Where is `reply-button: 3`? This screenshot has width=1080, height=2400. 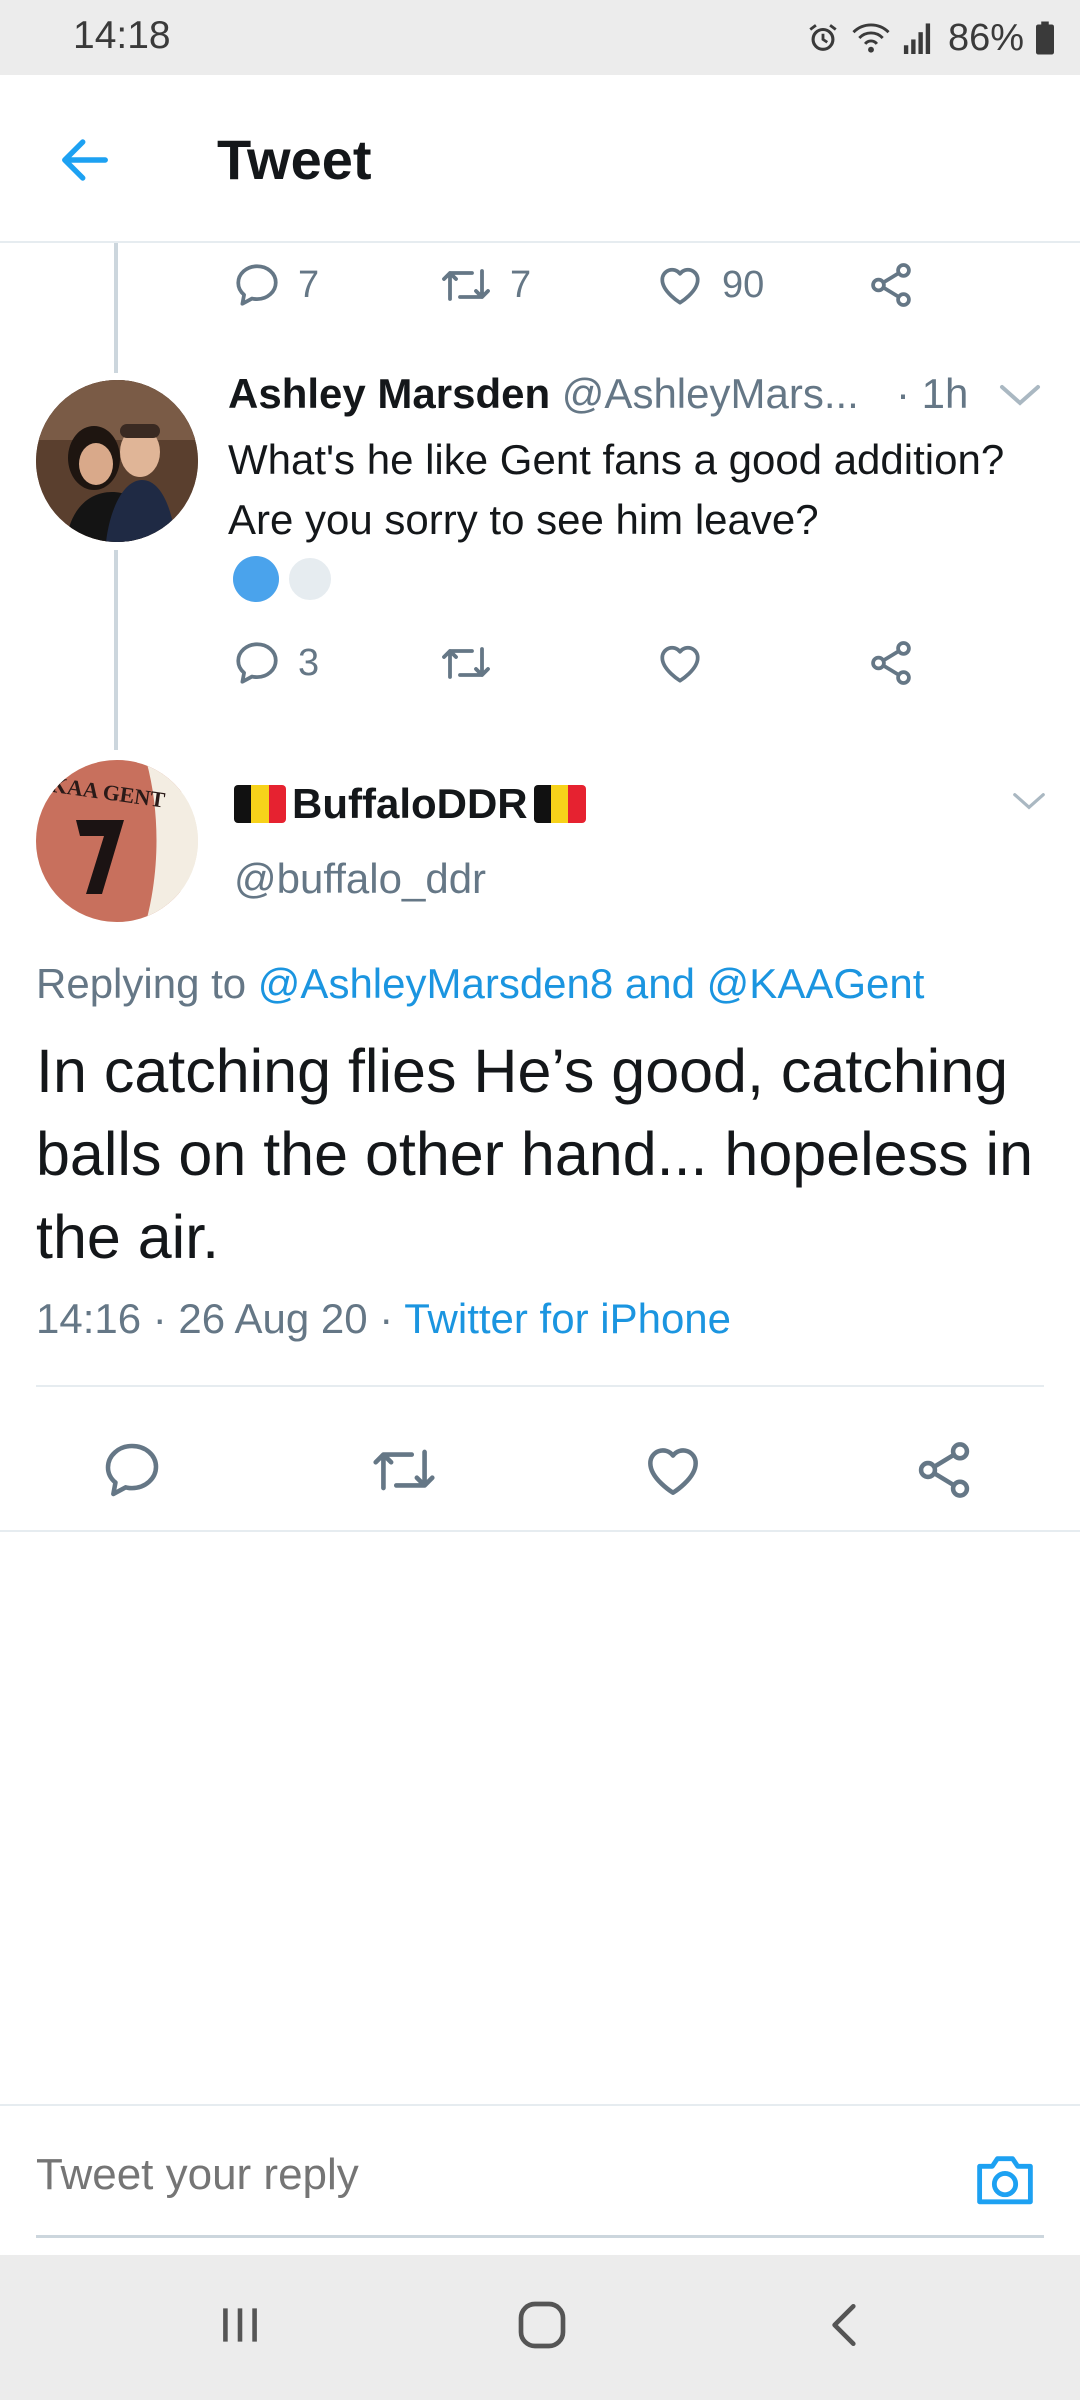
reply-button: 3 is located at coordinates (275, 663).